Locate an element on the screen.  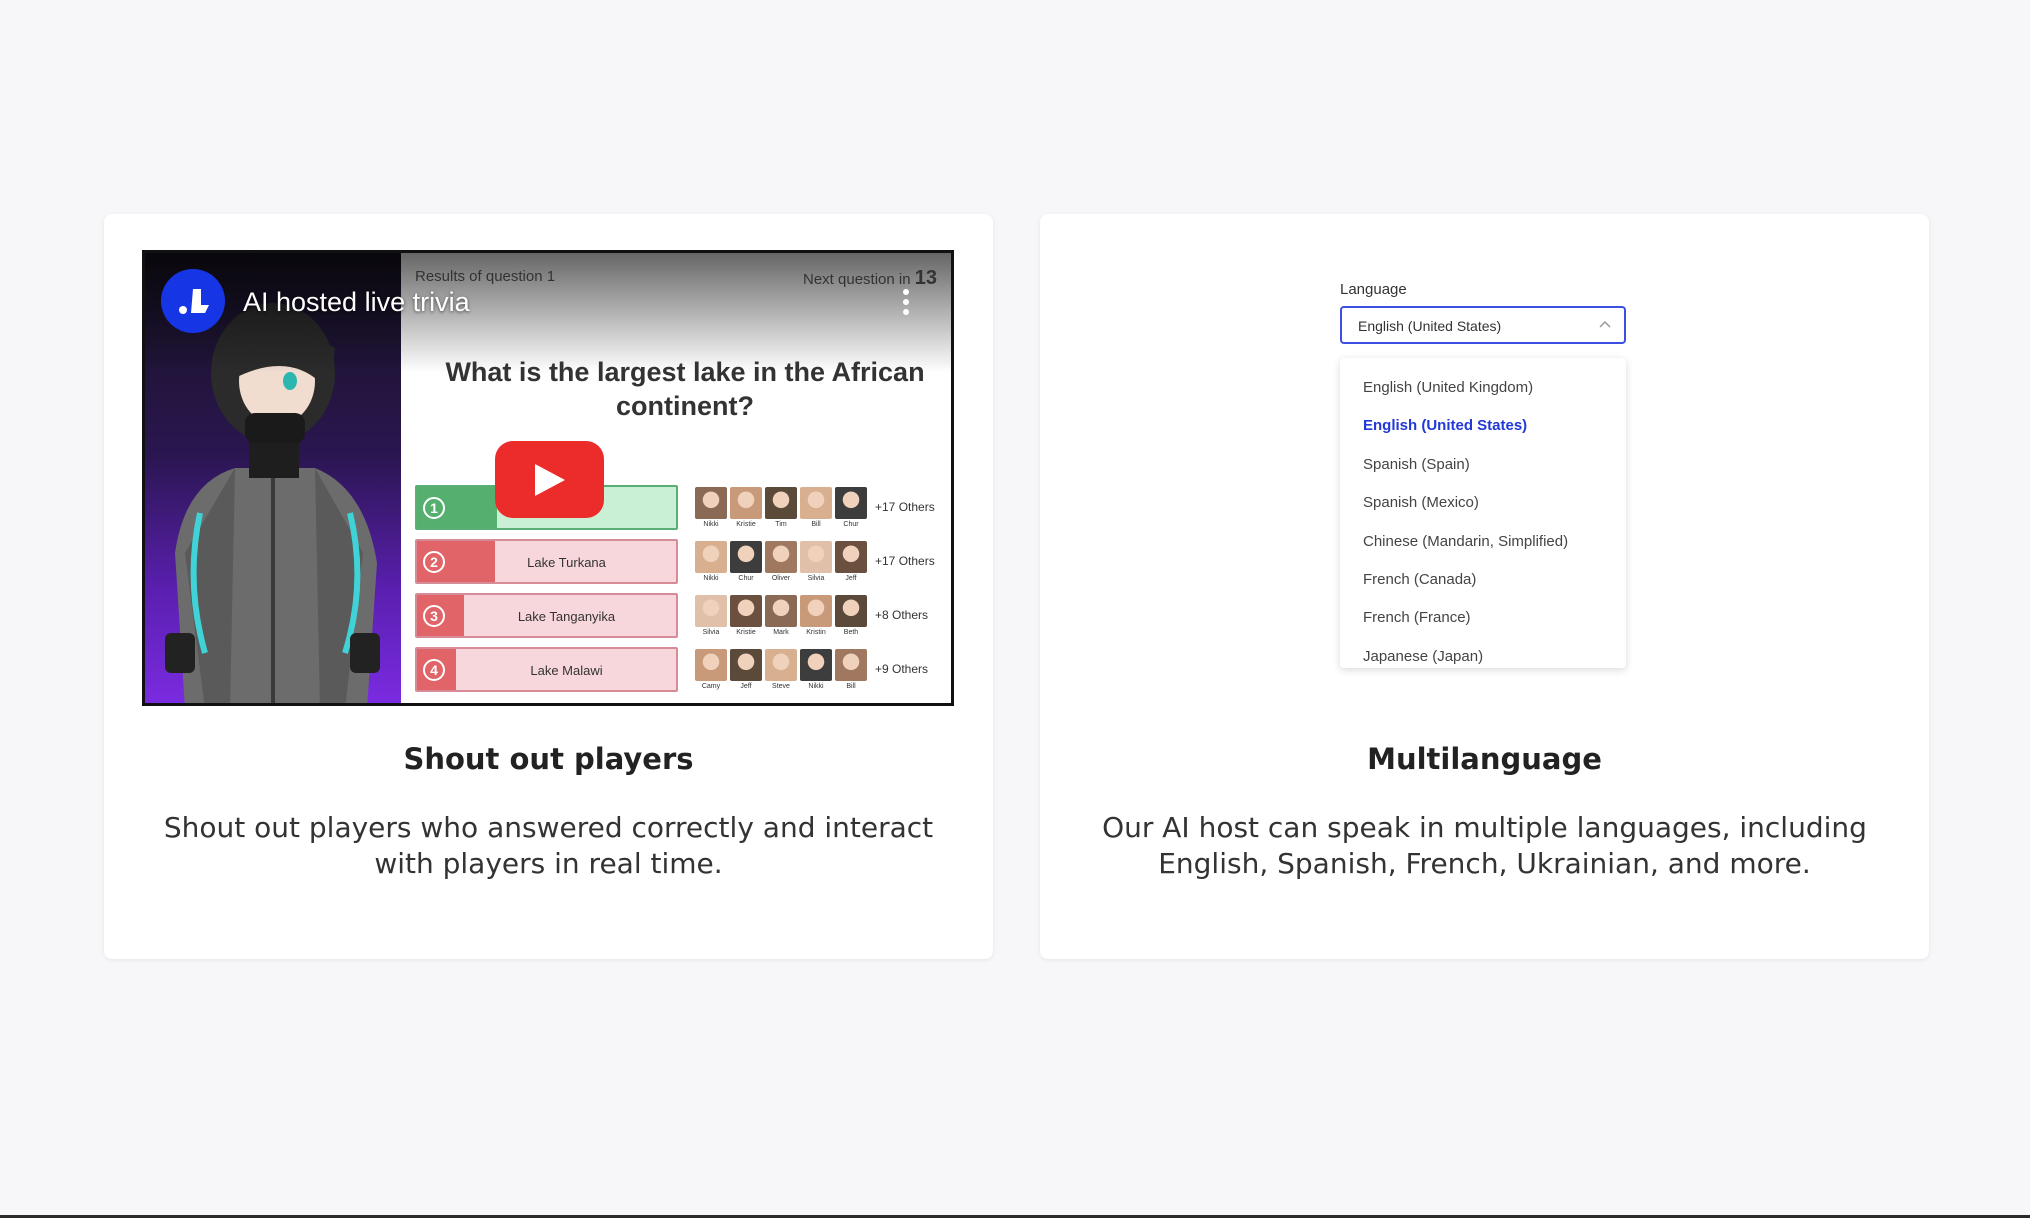
player-avatar: Beth is located at coordinates (851, 615).